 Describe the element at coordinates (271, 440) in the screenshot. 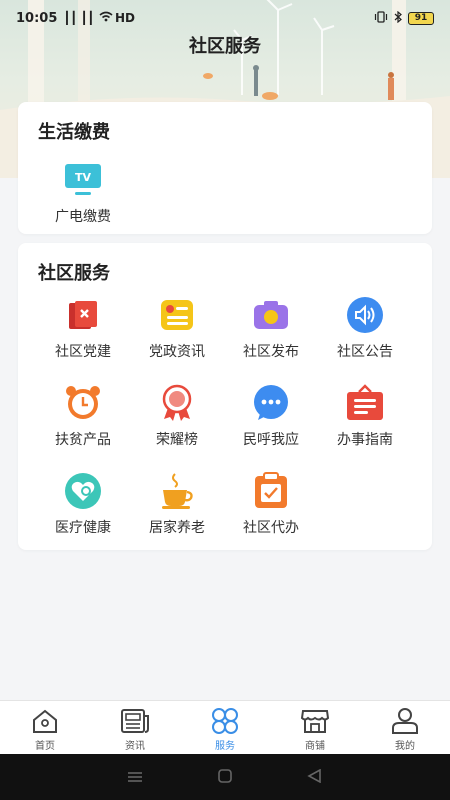

I see `service-label: 民呼我应` at that location.